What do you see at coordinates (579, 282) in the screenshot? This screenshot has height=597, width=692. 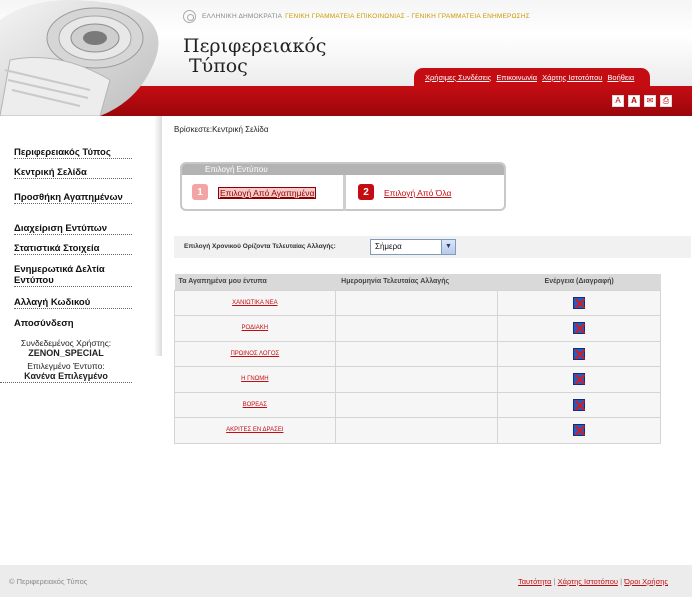 I see `column-header-action: Ενέργεια (Διαγραφή)` at bounding box center [579, 282].